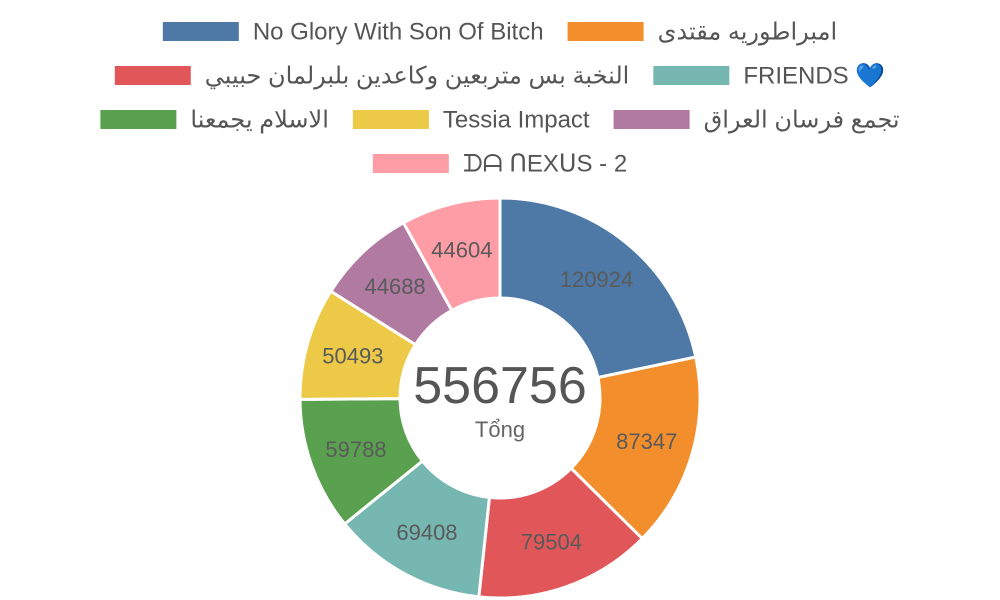  What do you see at coordinates (417, 76) in the screenshot?
I see `legend-label: النخبة بس متربعين وكاعدين بلبرلمان حبيبي` at bounding box center [417, 76].